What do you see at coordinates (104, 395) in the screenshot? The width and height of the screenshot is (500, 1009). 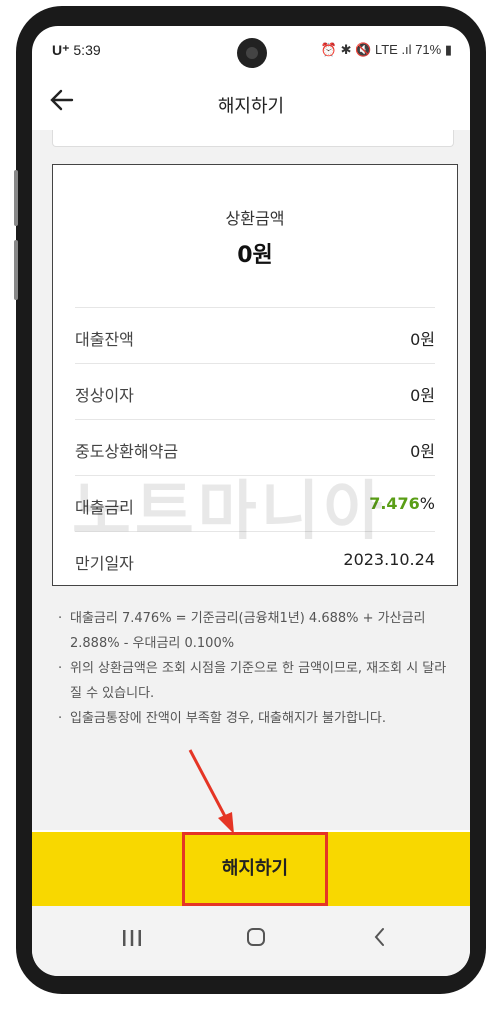 I see `row-label: 정상이자` at bounding box center [104, 395].